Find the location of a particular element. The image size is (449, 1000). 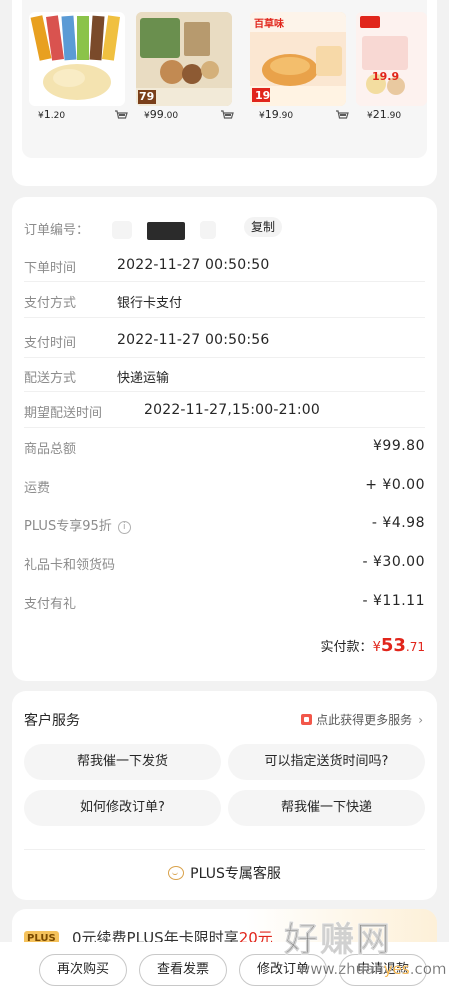

order-time-value: 2022-11-27 00:50:50 is located at coordinates (193, 265).